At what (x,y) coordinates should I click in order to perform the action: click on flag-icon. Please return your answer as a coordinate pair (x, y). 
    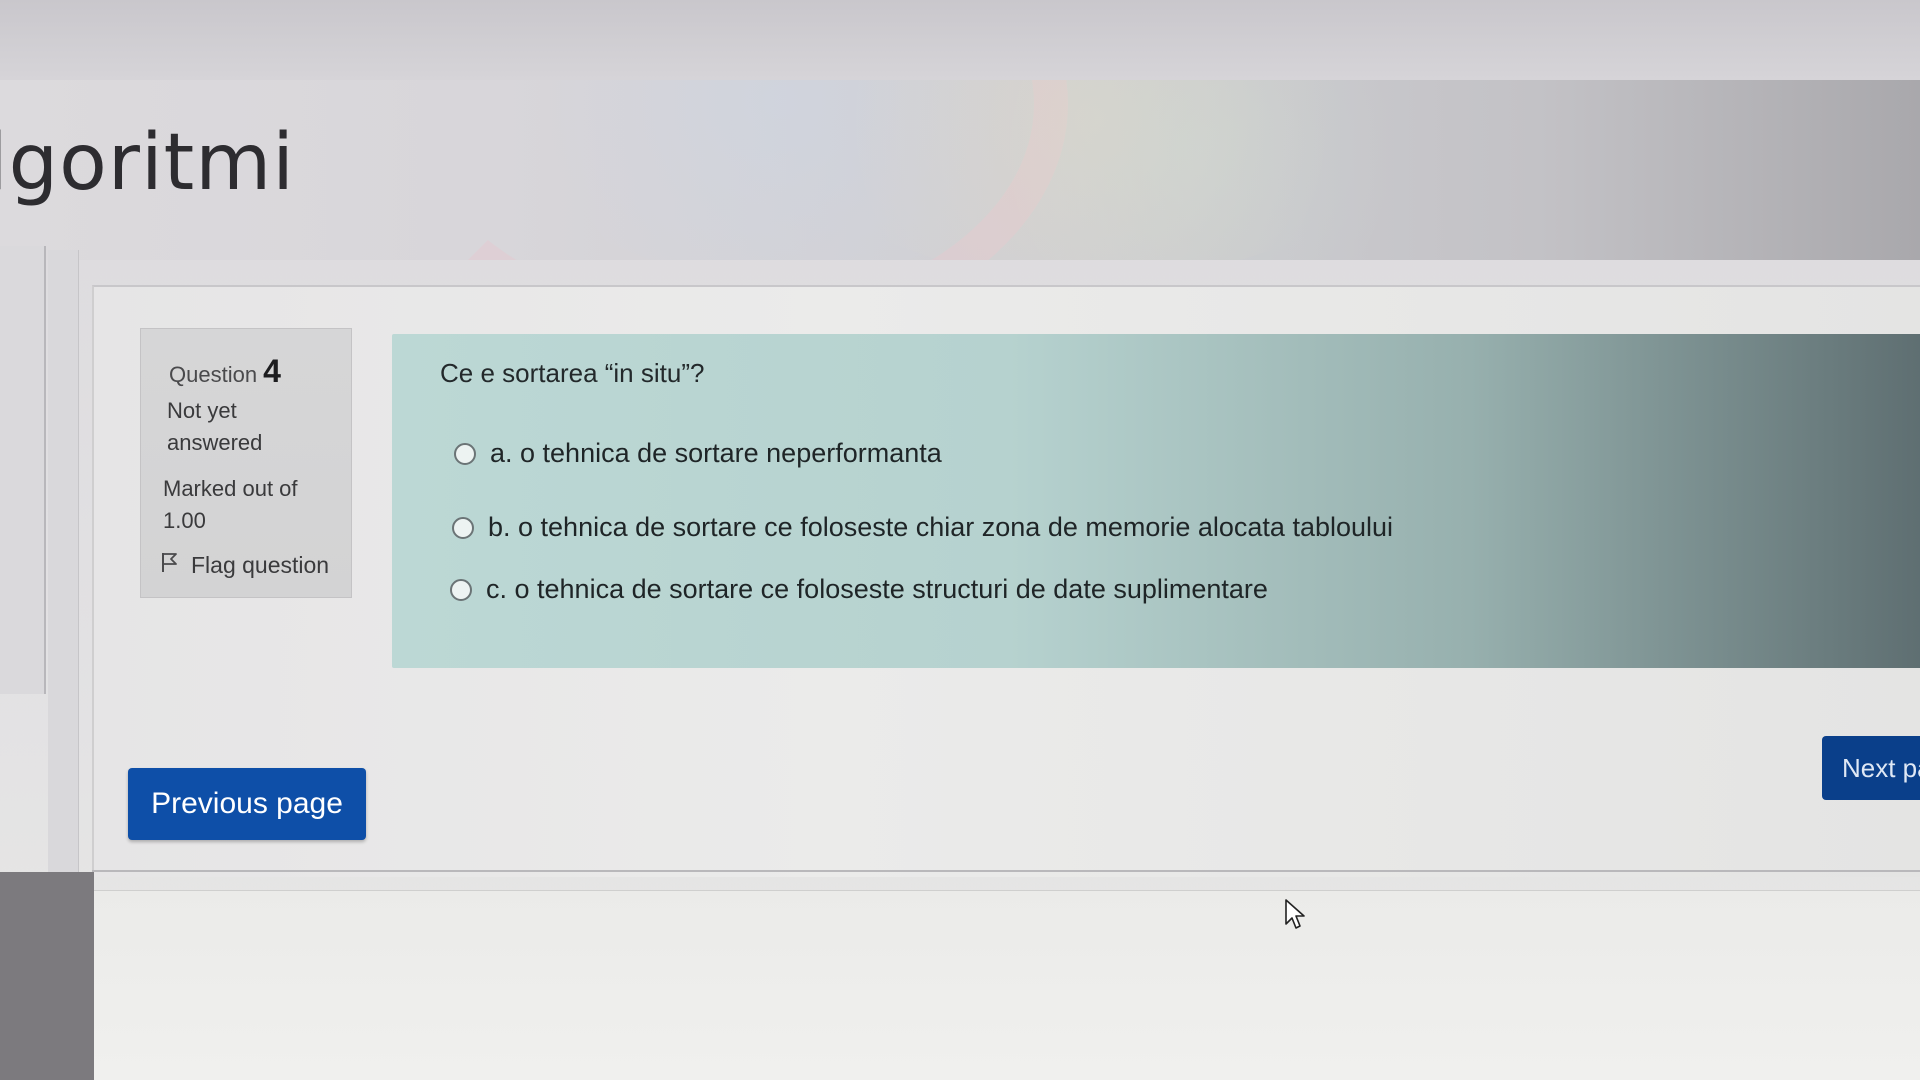
    Looking at the image, I should click on (170, 565).